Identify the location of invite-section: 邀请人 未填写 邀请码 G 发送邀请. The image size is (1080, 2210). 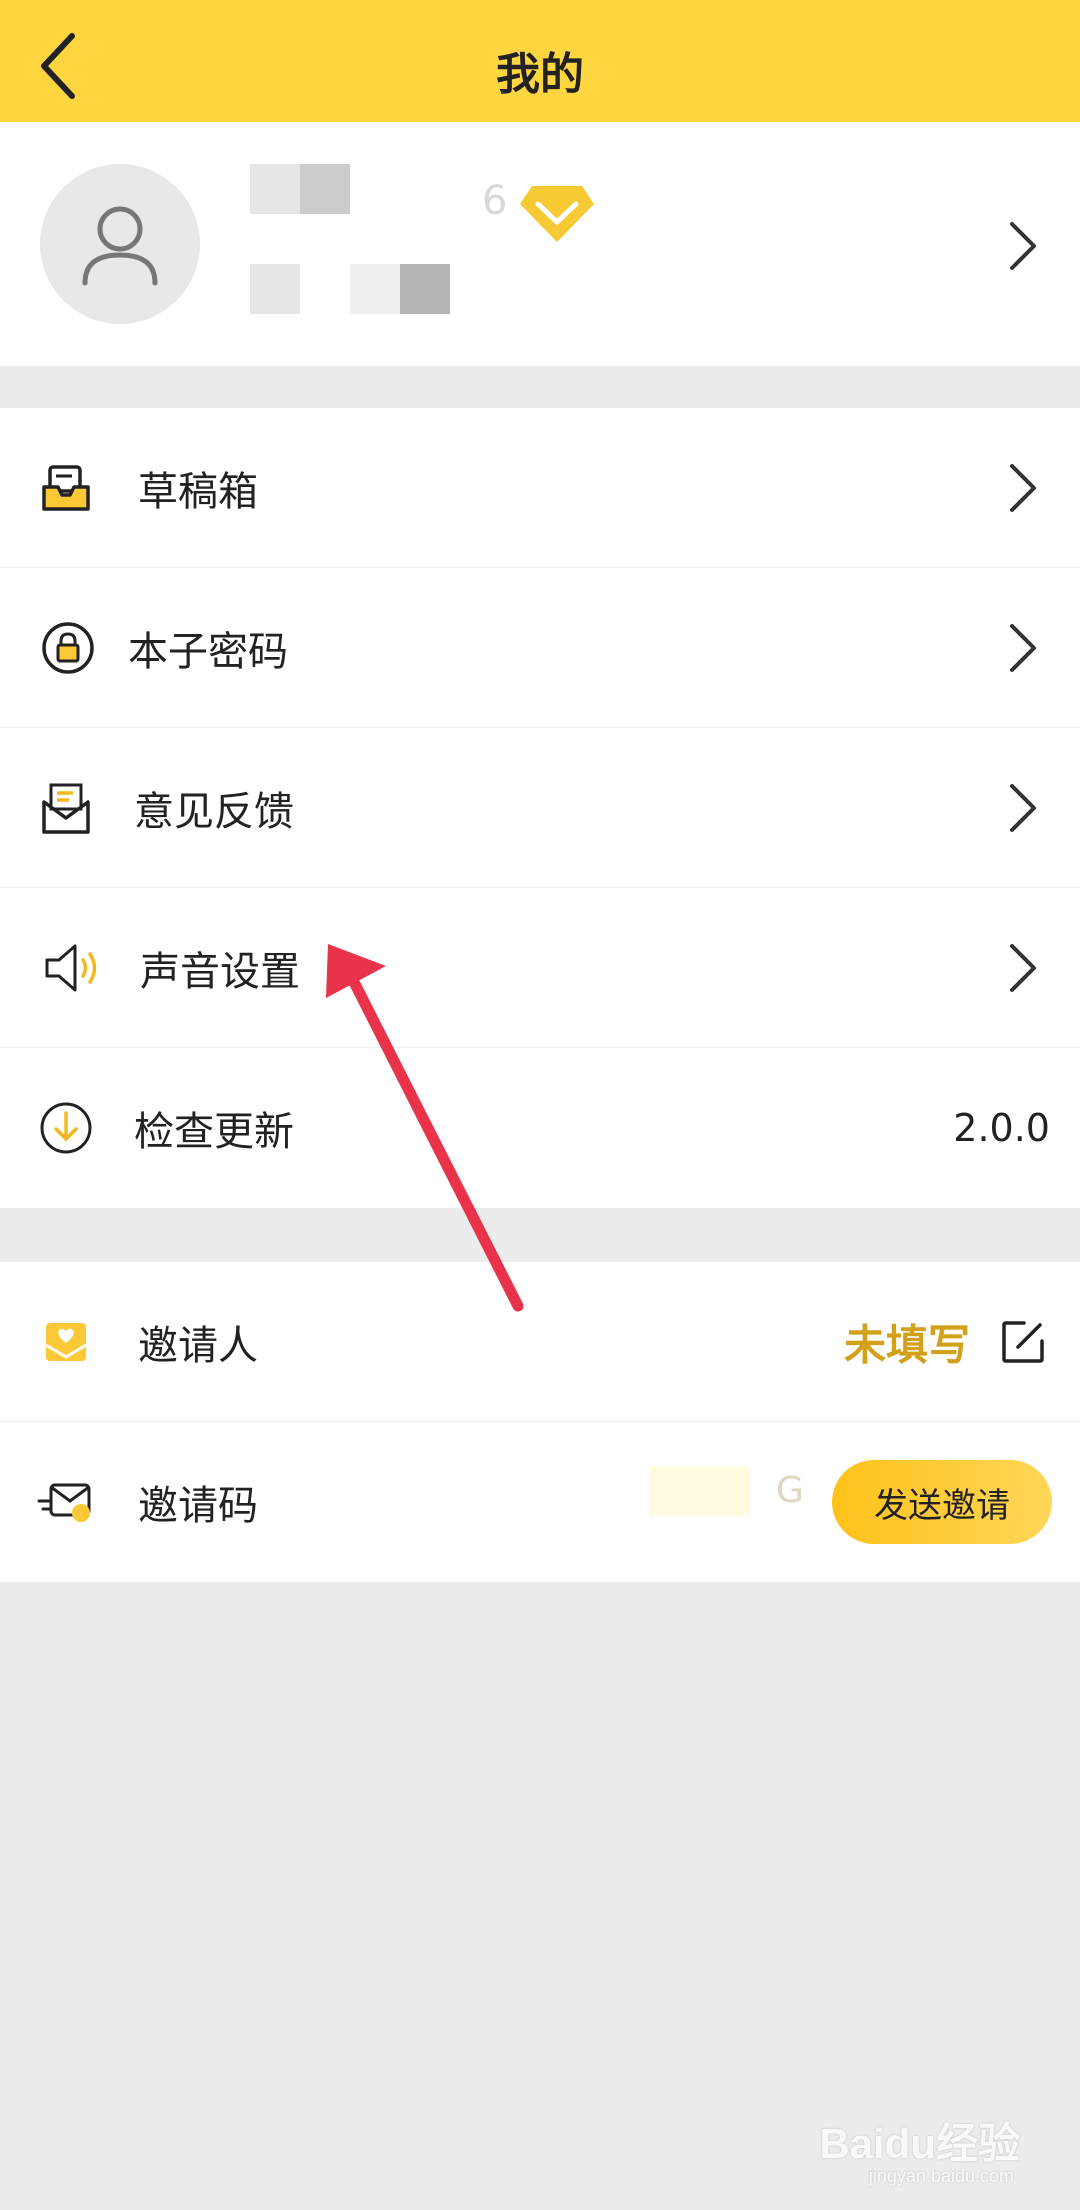
(540, 1422).